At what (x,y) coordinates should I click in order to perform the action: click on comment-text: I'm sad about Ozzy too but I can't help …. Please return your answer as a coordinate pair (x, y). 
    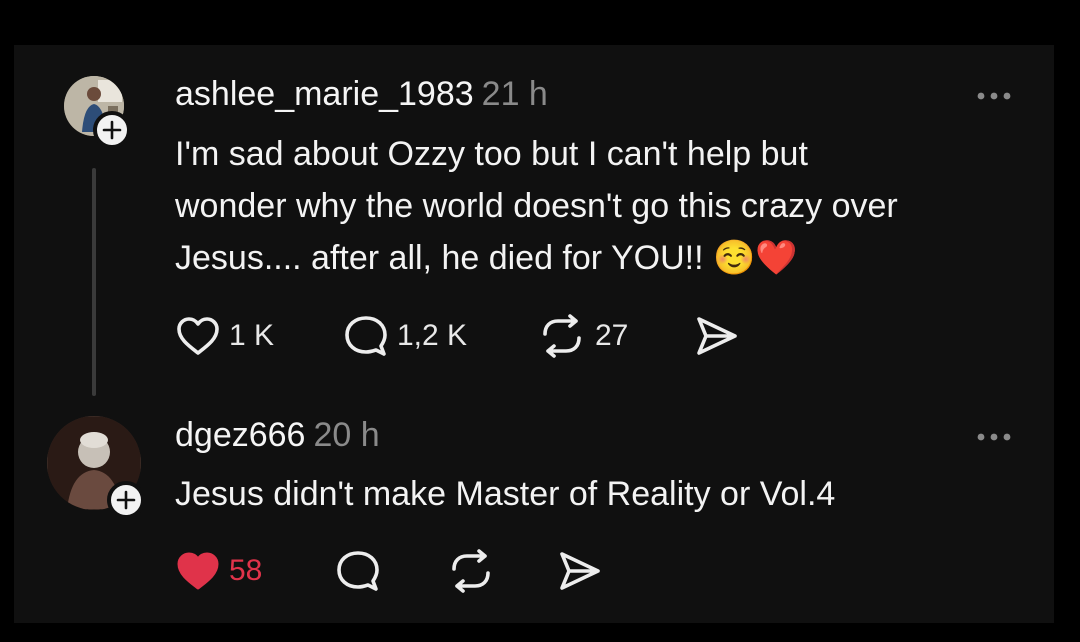
    Looking at the image, I should click on (536, 206).